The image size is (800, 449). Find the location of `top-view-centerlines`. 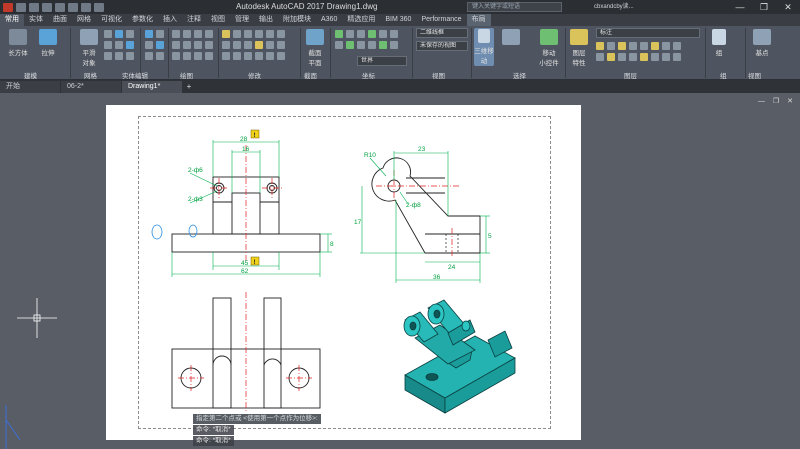

top-view-centerlines is located at coordinates (245, 352).